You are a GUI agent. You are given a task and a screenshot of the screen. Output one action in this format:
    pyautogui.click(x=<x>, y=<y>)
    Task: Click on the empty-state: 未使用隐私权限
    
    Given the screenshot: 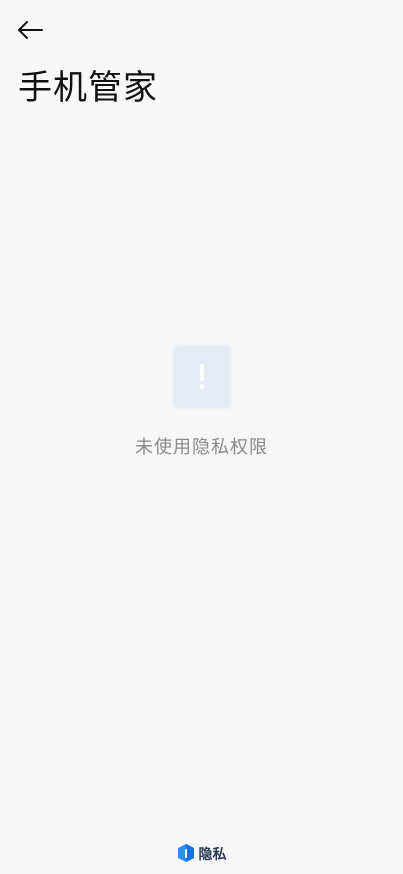 What is the action you would take?
    pyautogui.click(x=201, y=403)
    